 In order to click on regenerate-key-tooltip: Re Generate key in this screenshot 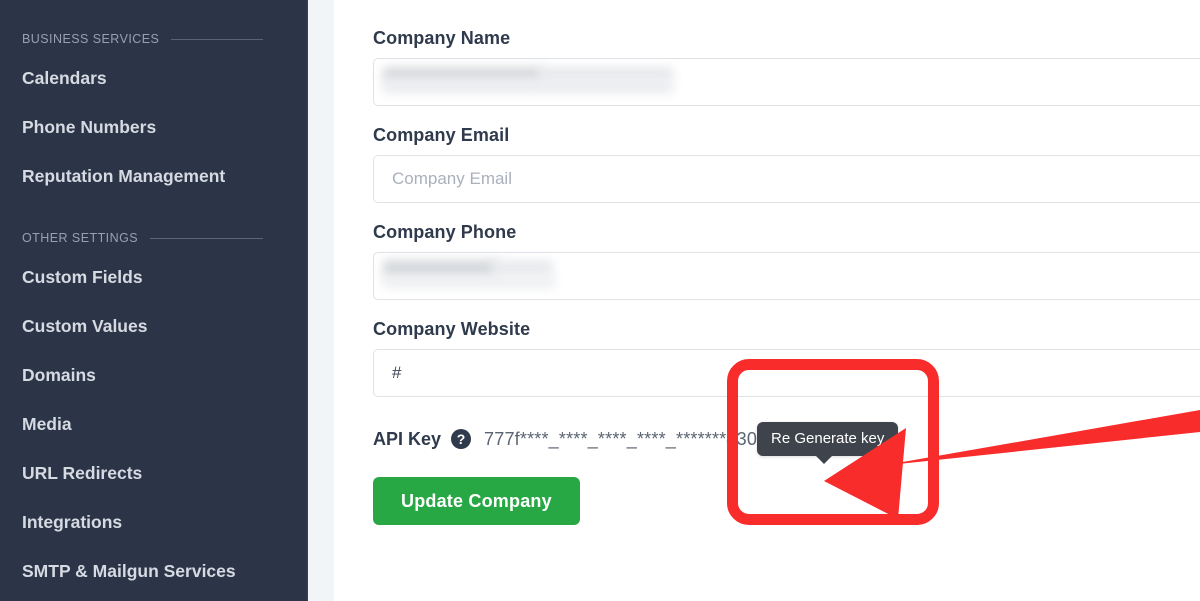, I will do `click(828, 443)`.